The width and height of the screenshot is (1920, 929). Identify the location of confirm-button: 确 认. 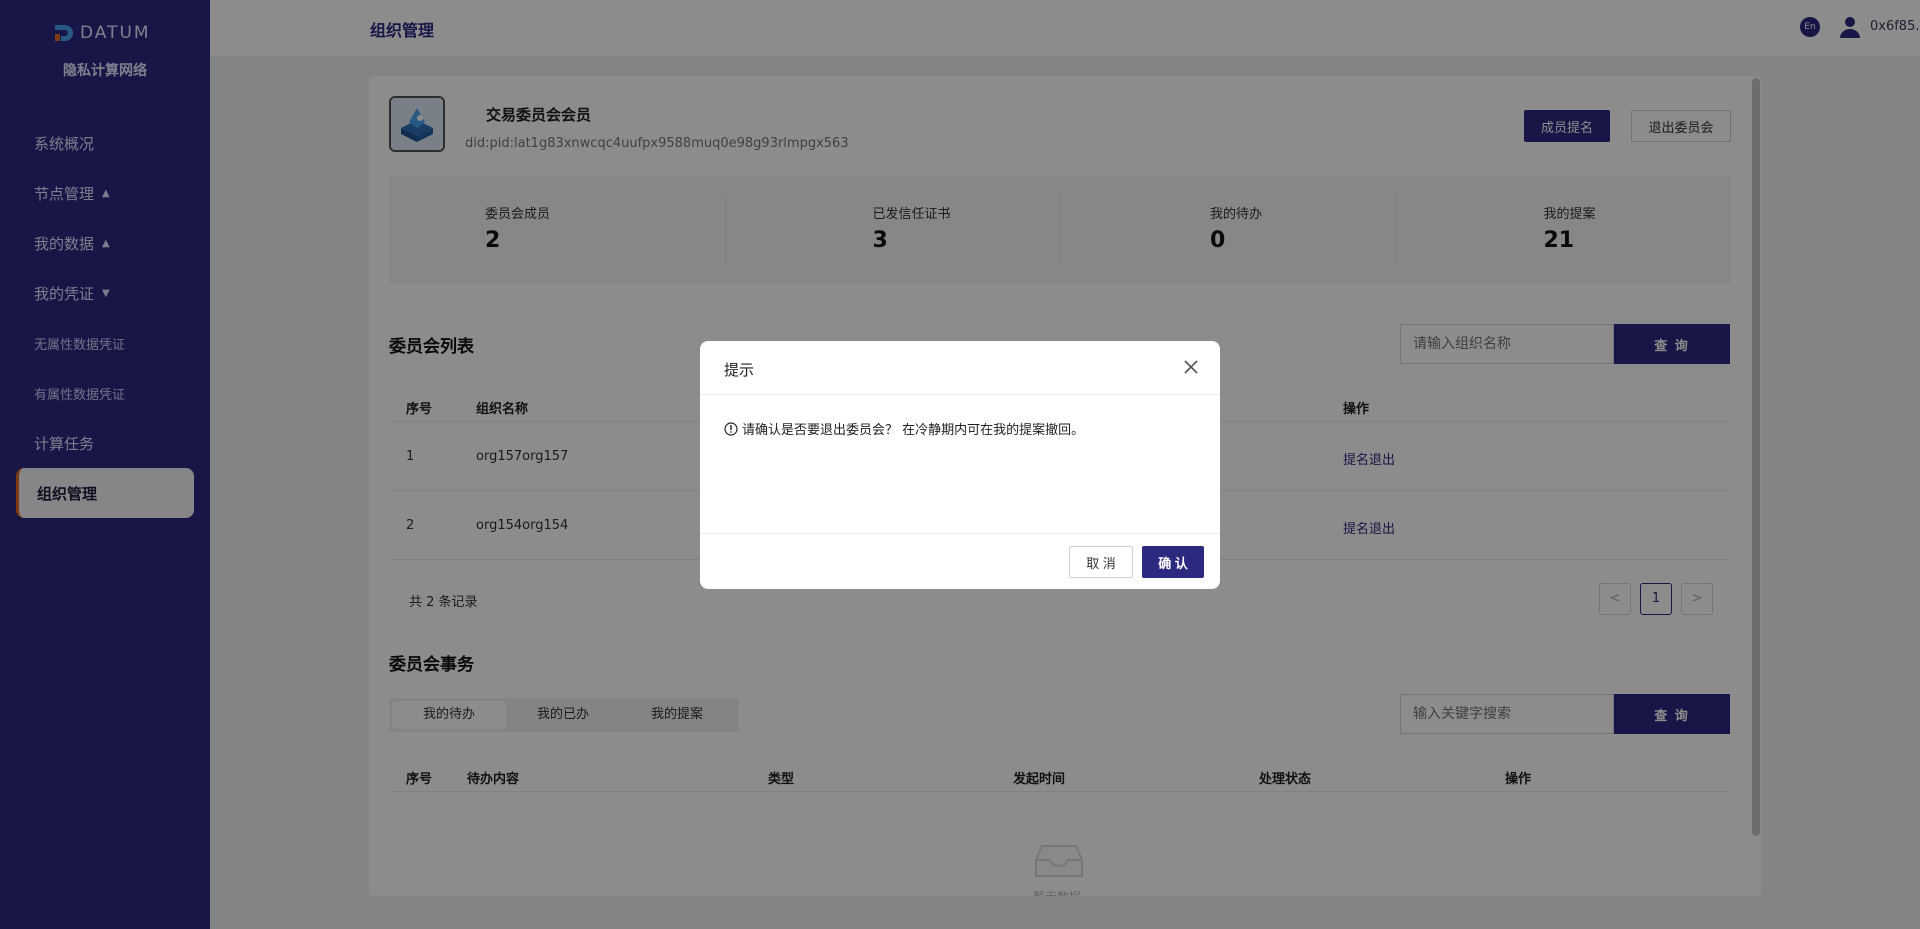
(1173, 562).